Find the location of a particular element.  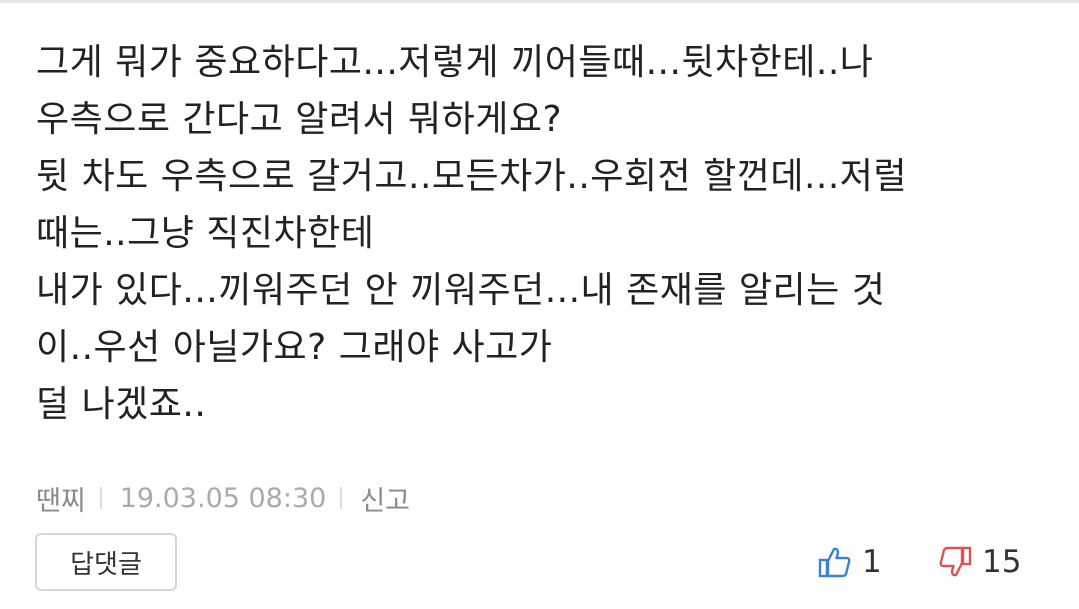

like-button: 1 is located at coordinates (850, 562).